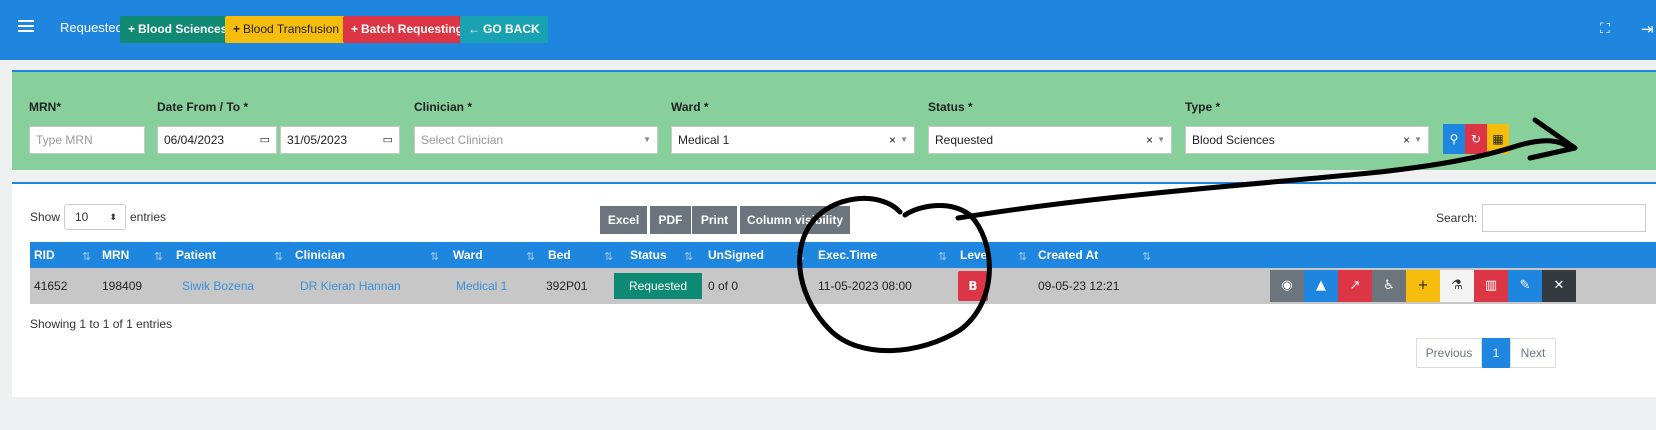 Image resolution: width=1656 pixels, height=430 pixels. I want to click on status-label: Status *, so click(950, 107).